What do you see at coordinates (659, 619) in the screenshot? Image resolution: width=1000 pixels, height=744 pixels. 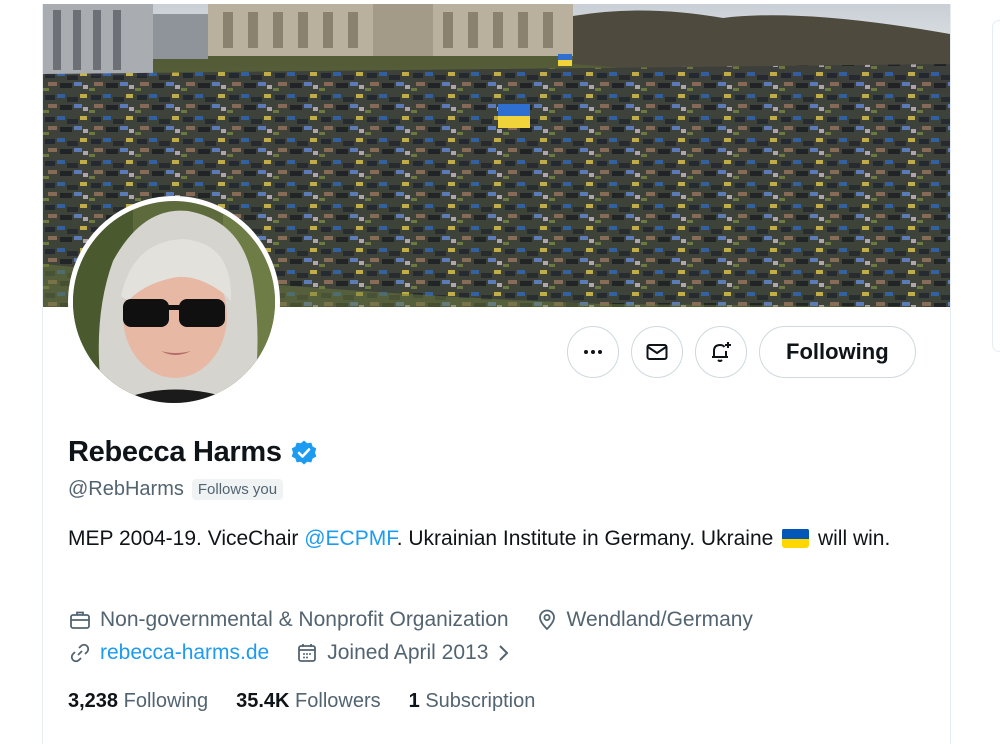 I see `location-text: Wendland/Germany` at bounding box center [659, 619].